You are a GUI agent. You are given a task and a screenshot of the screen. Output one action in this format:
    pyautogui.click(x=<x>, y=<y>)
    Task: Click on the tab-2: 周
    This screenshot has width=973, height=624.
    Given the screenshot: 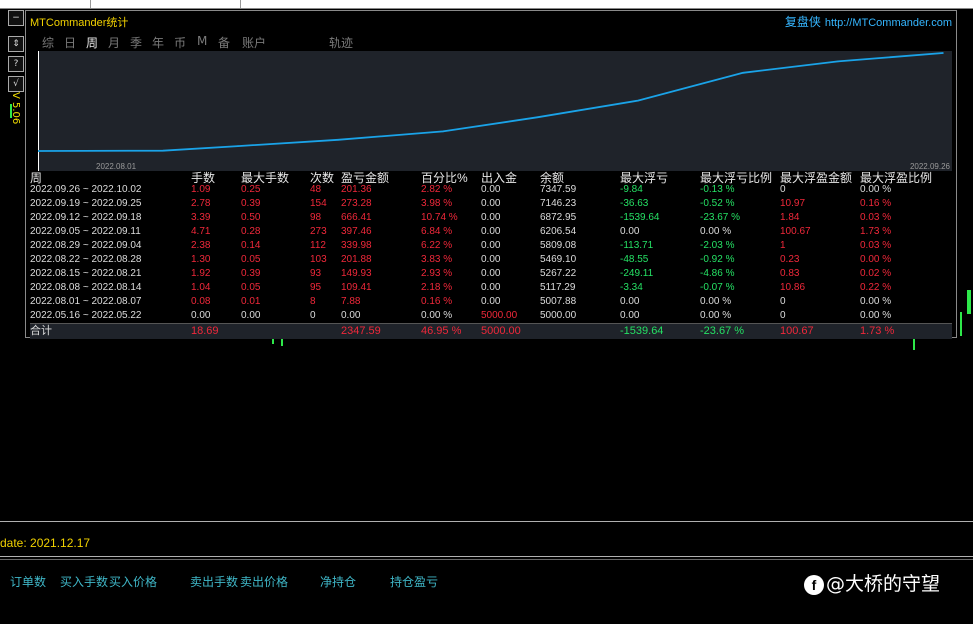 What is the action you would take?
    pyautogui.click(x=92, y=42)
    